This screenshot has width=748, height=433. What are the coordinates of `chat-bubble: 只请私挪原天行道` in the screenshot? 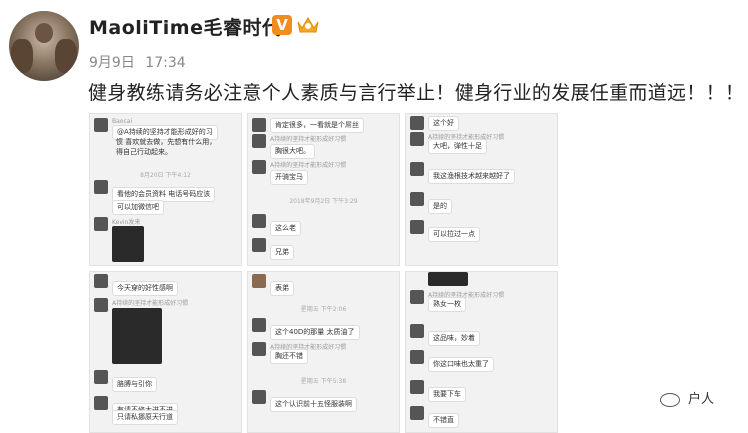 It's located at (145, 417).